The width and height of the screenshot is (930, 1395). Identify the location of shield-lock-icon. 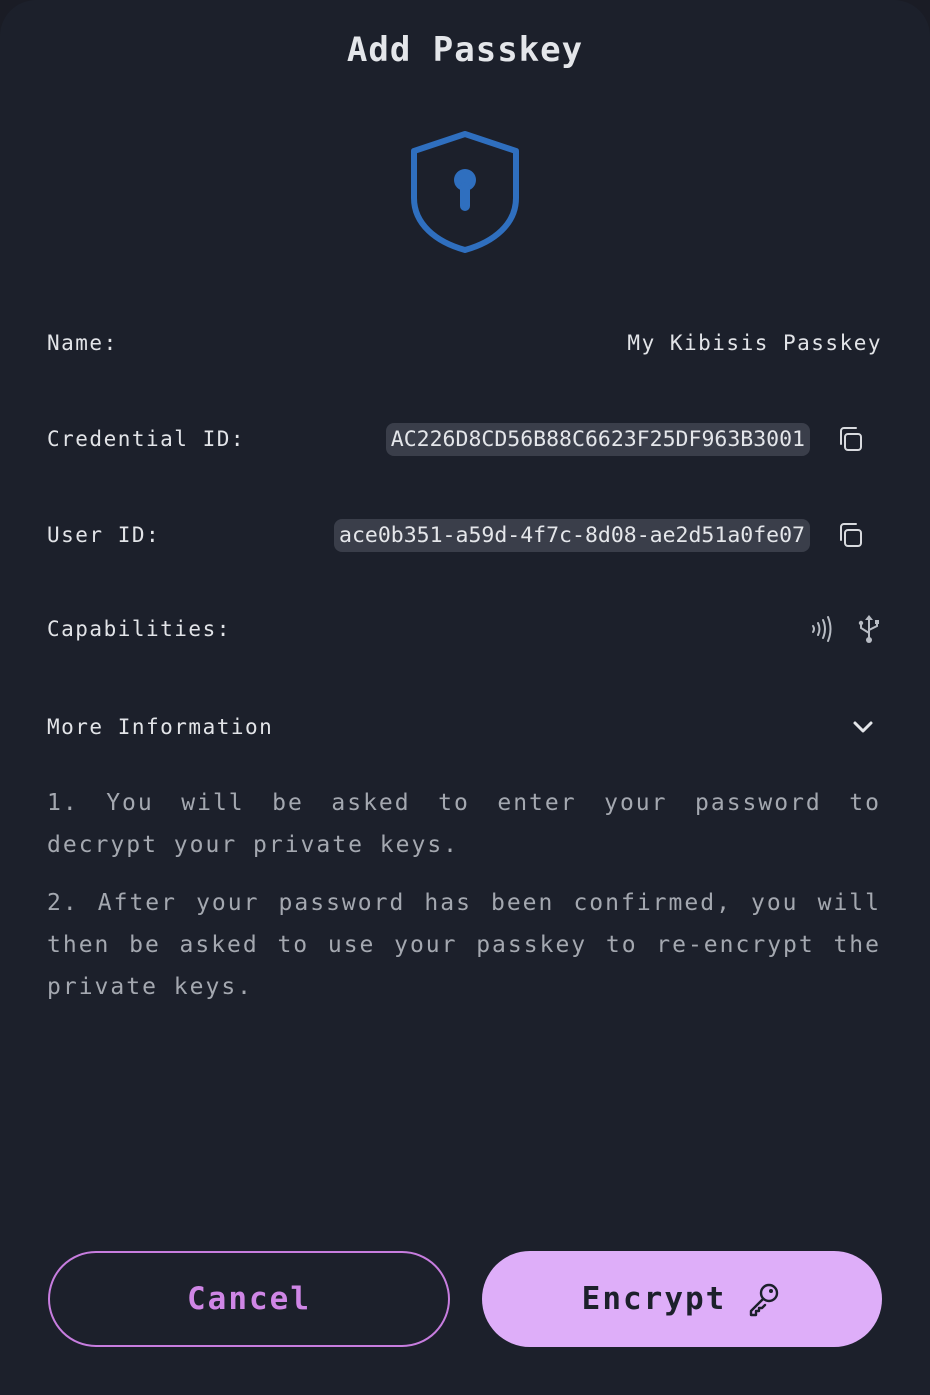
(465, 192).